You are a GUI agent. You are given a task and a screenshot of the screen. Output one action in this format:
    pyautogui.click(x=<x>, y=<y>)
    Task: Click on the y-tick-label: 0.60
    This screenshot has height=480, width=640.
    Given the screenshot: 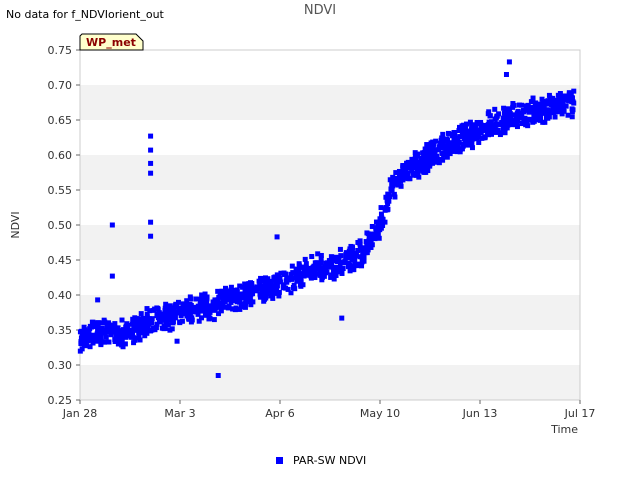 What is the action you would take?
    pyautogui.click(x=60, y=155)
    